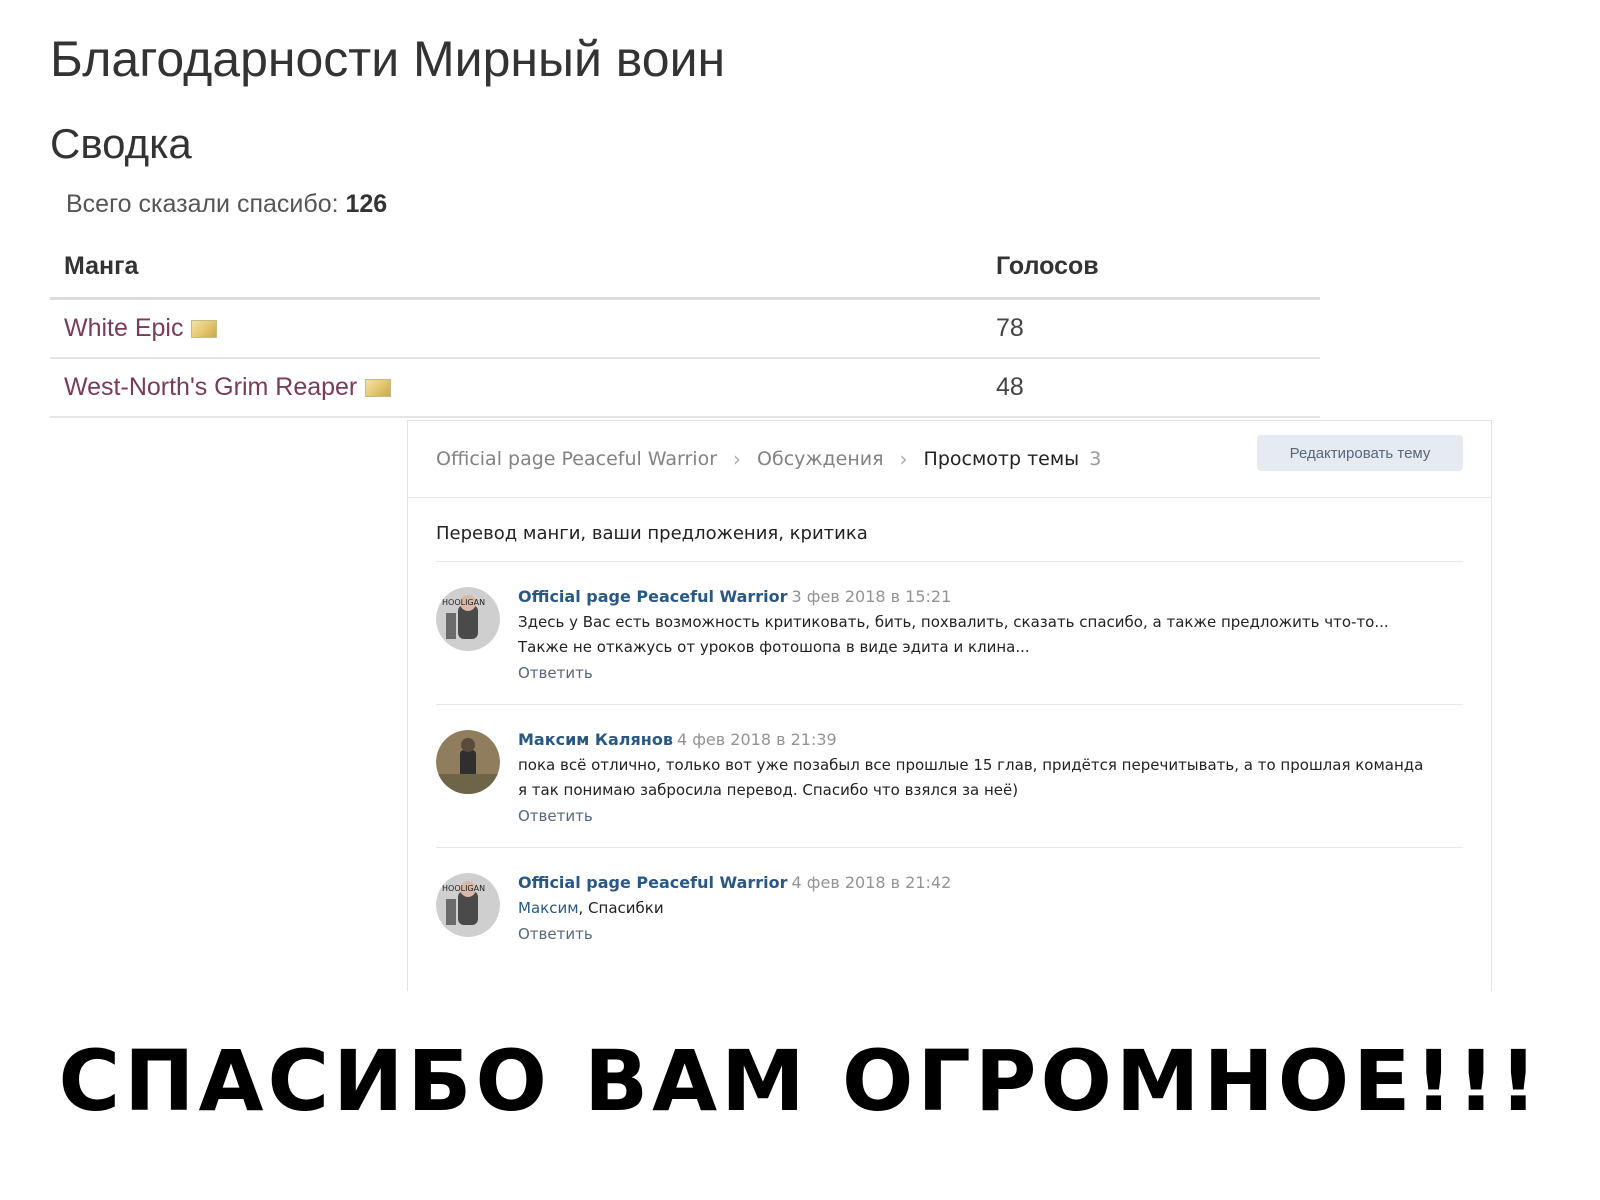 The width and height of the screenshot is (1600, 1200). Describe the element at coordinates (595, 739) in the screenshot. I see `post-author: Максим Калянов` at that location.